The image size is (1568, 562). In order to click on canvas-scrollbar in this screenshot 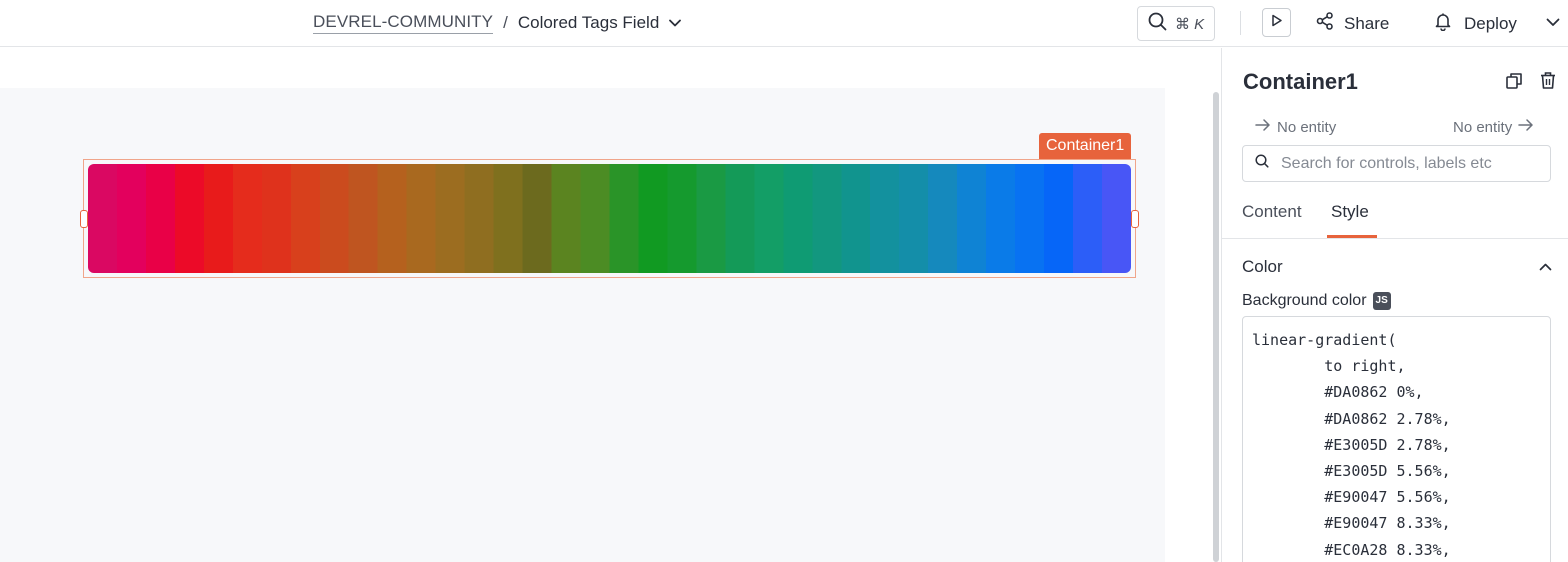, I will do `click(1216, 327)`.